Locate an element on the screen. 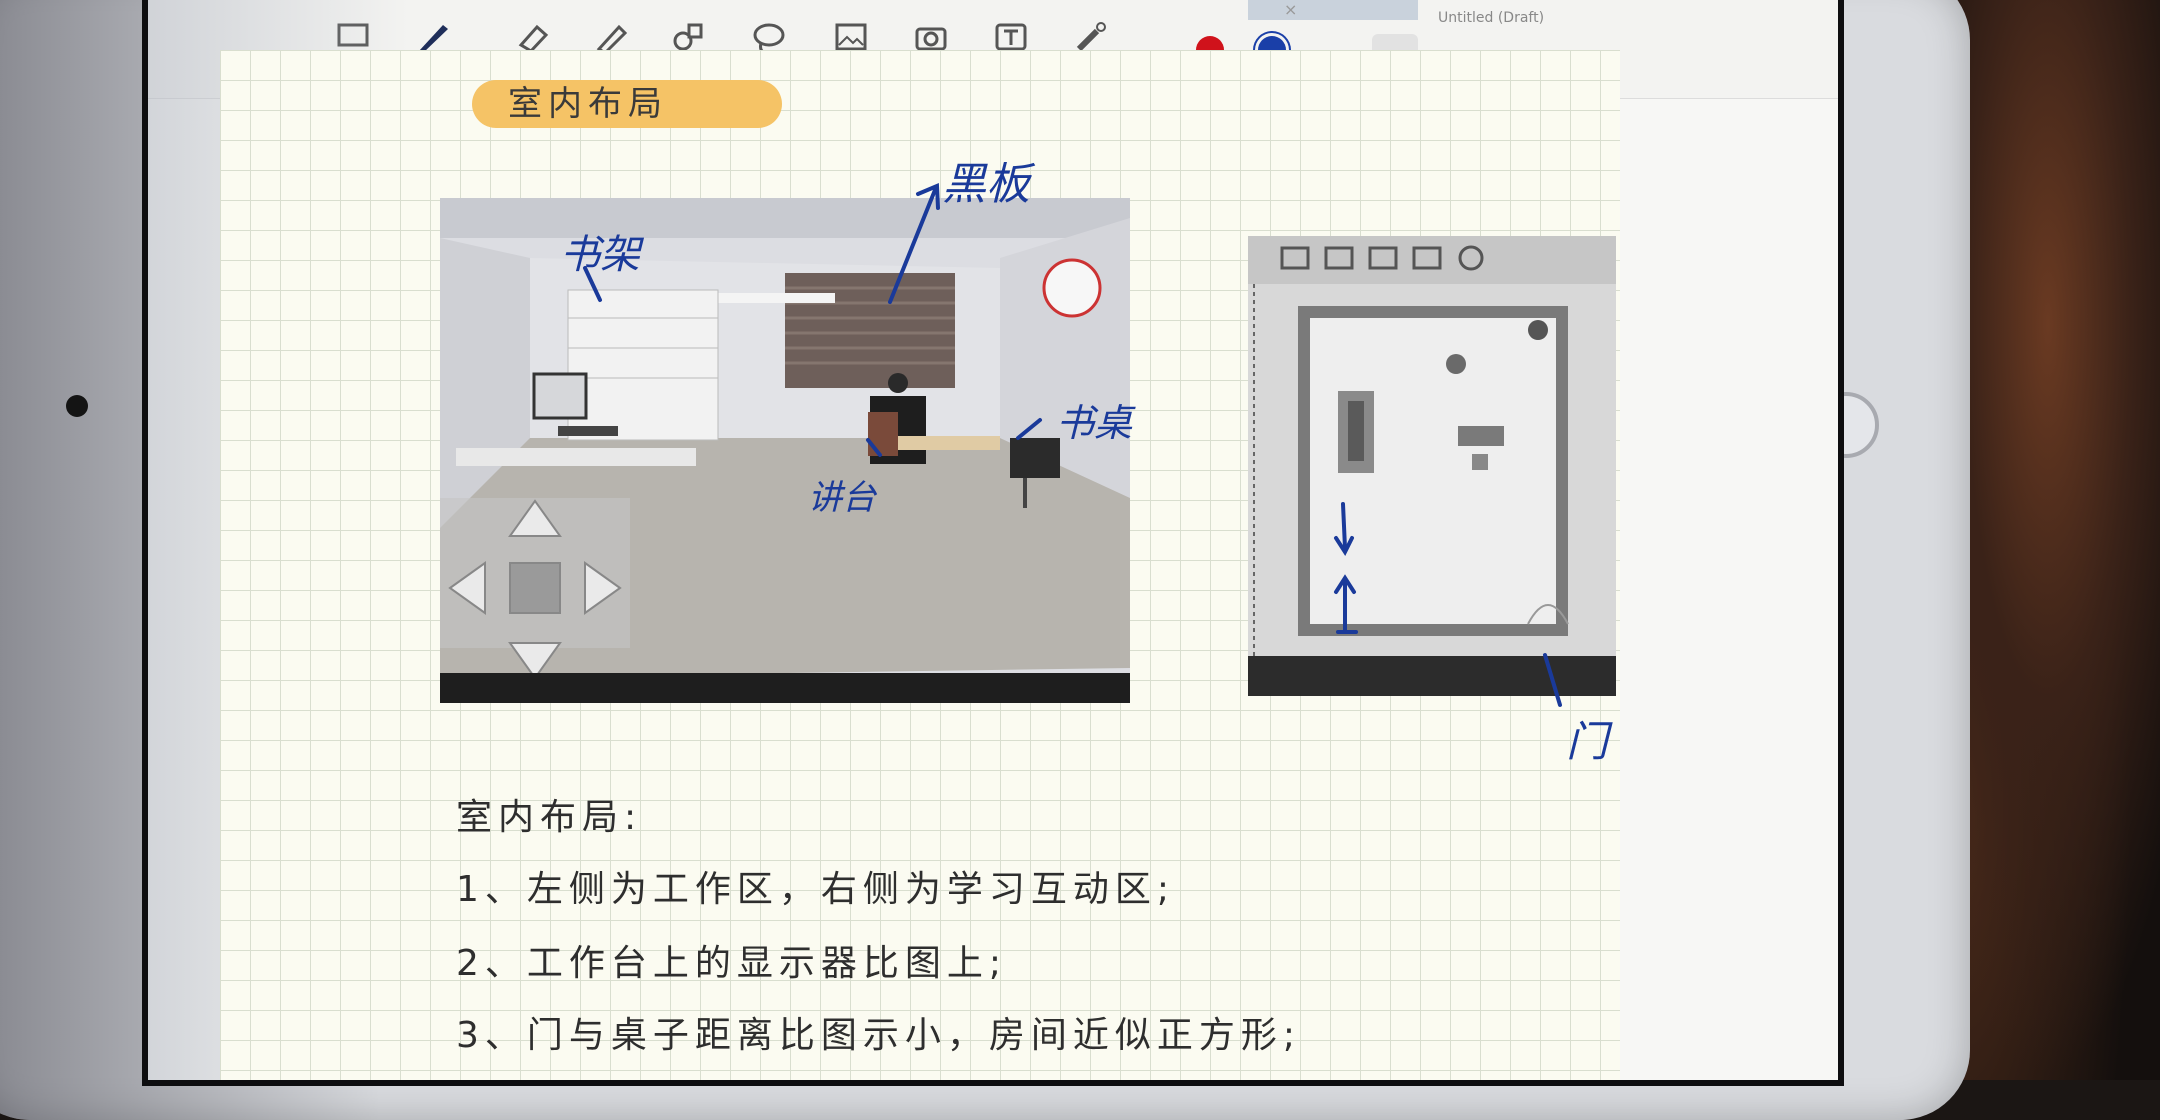 The width and height of the screenshot is (2160, 1120). annotation-door: 门 is located at coordinates (1587, 741).